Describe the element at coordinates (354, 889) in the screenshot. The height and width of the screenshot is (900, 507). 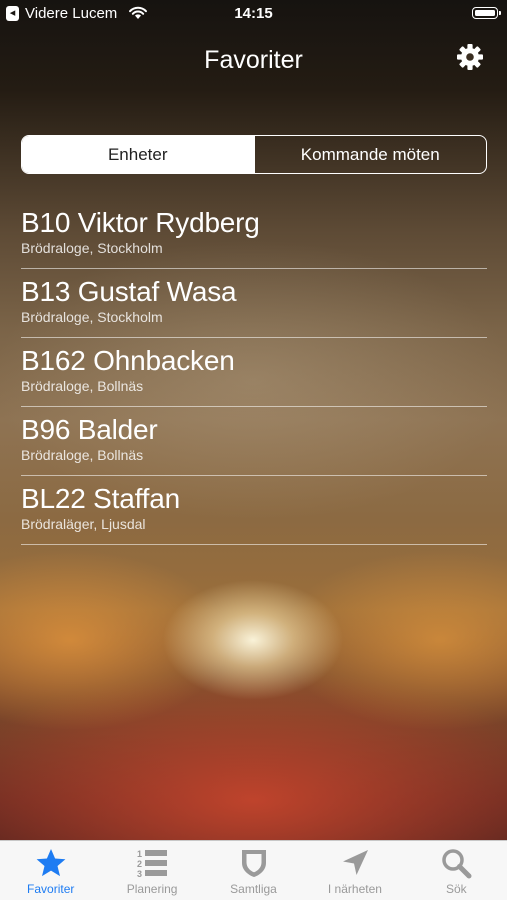
I see `tab-label: I närheten` at that location.